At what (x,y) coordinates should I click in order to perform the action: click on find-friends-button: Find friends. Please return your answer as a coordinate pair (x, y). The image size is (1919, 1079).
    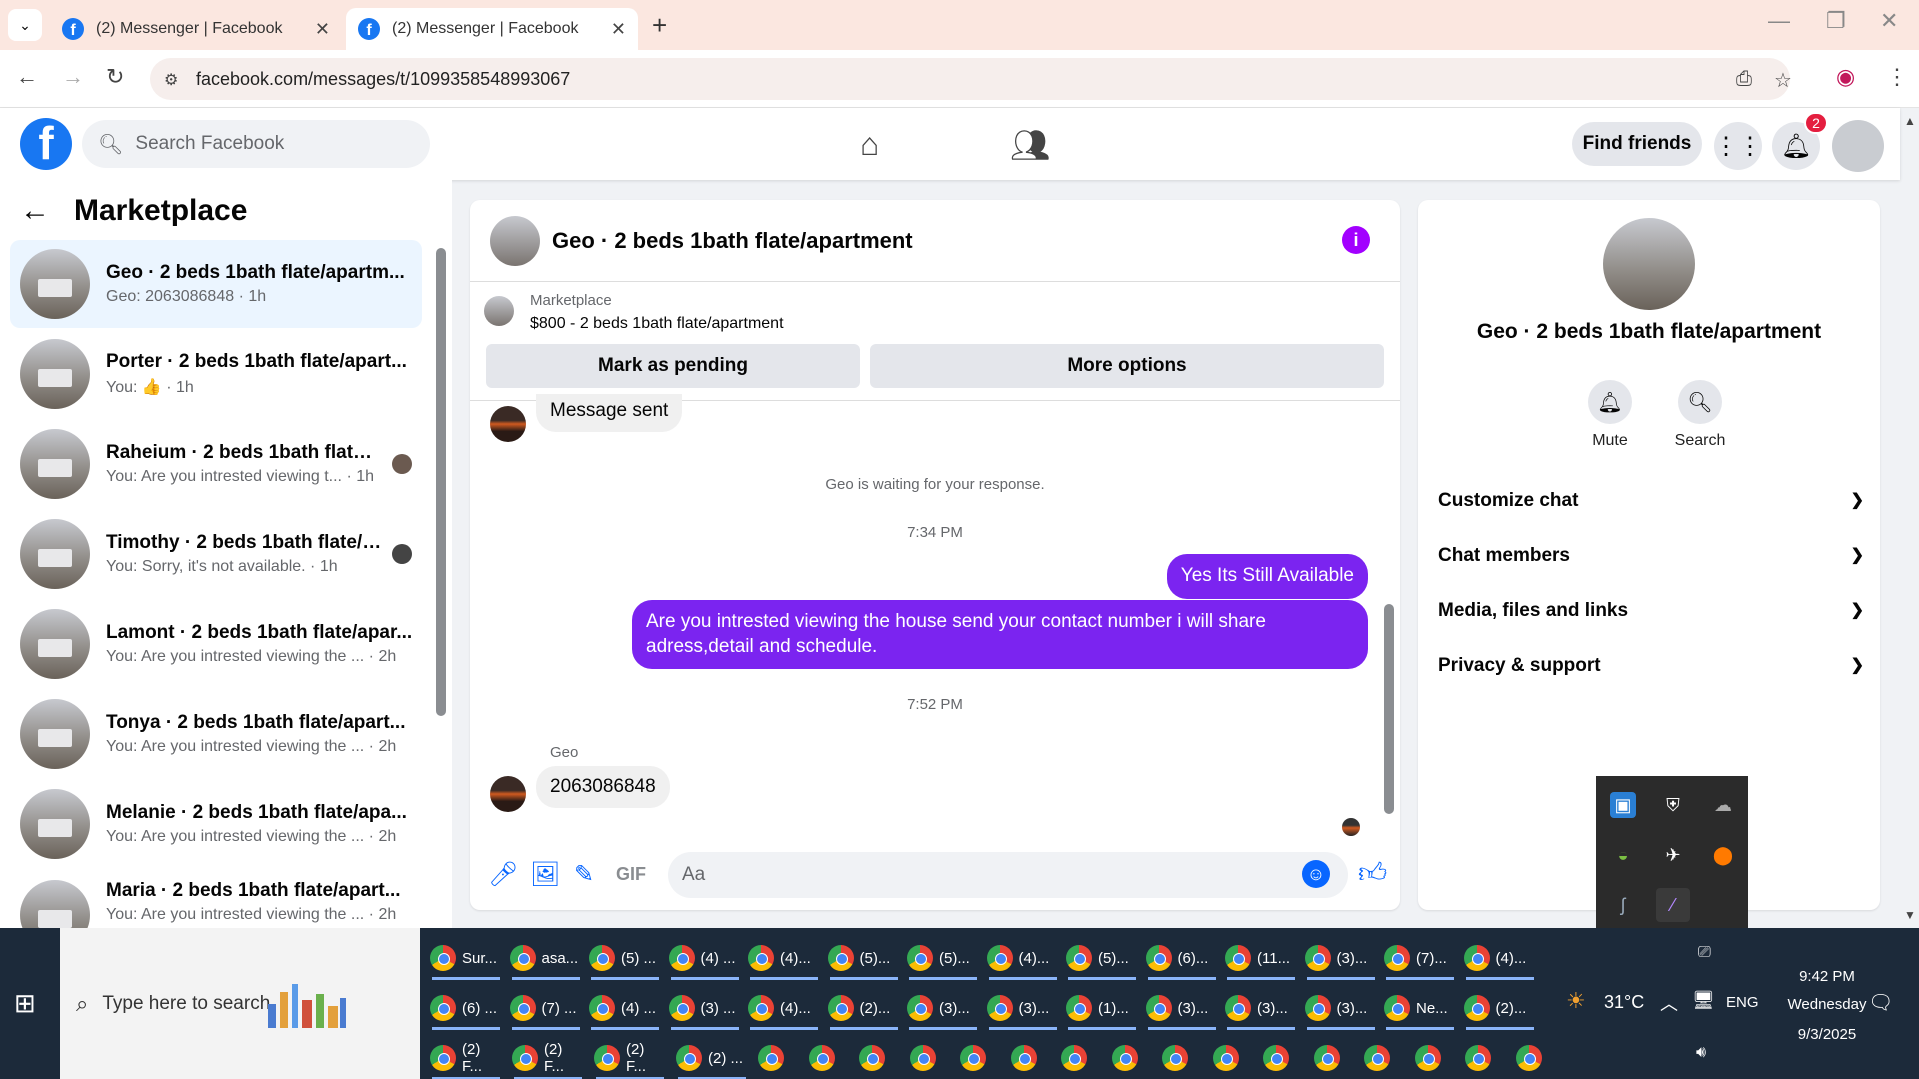
    Looking at the image, I should click on (1637, 144).